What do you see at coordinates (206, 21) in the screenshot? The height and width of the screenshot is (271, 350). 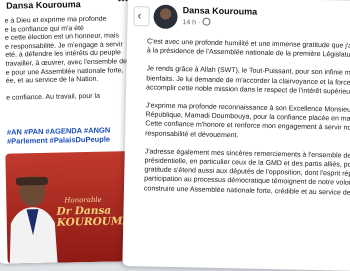 I see `globe-icon` at bounding box center [206, 21].